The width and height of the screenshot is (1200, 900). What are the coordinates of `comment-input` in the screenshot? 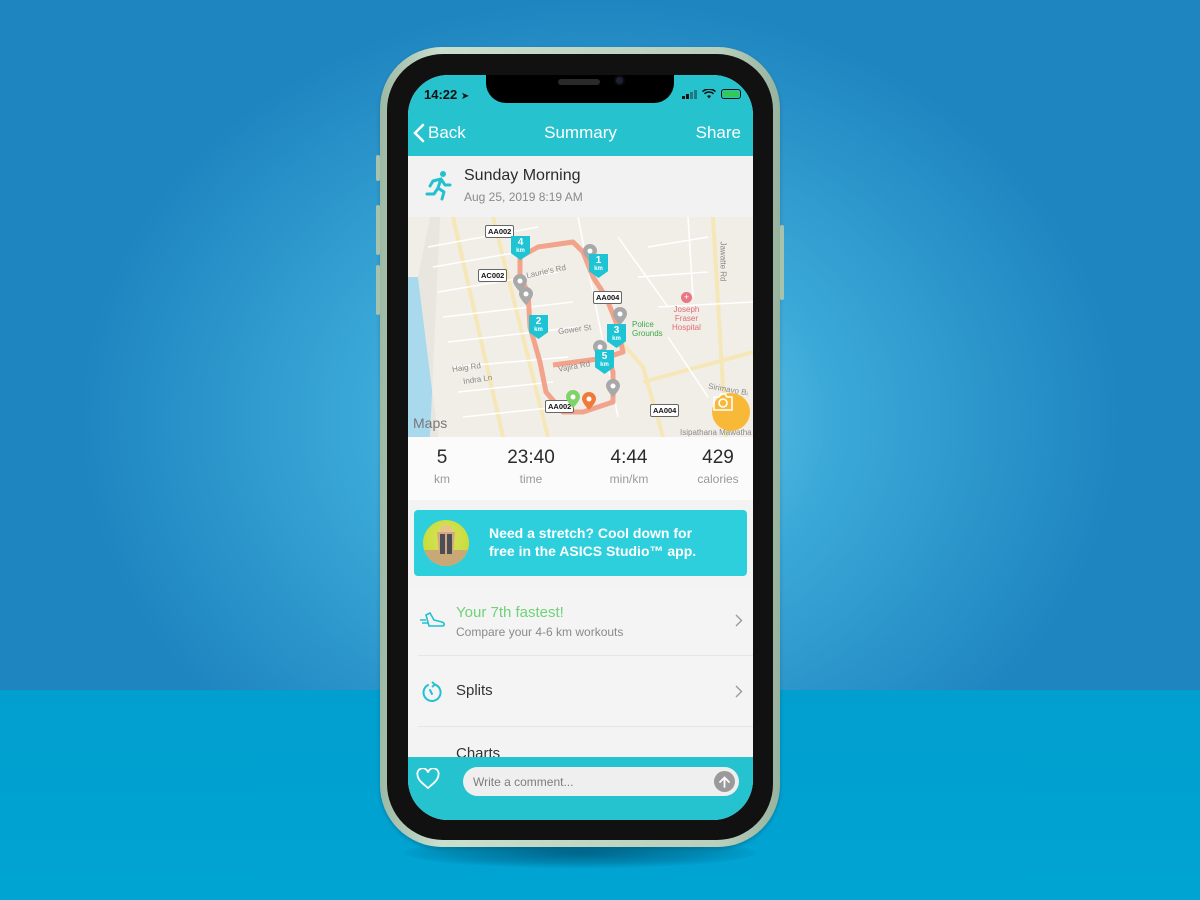 It's located at (601, 781).